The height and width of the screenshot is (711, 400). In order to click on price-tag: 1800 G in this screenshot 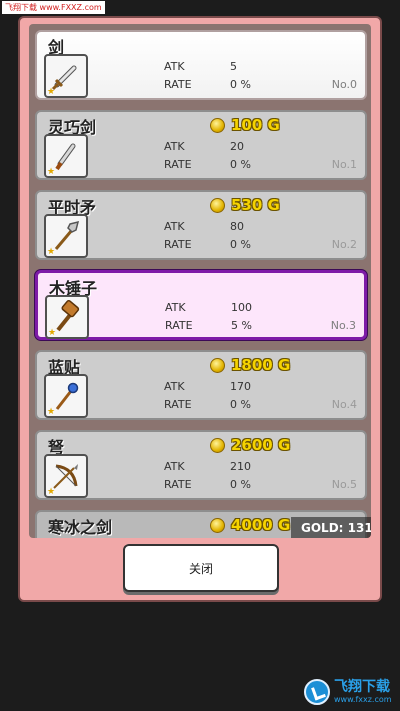, I will do `click(250, 365)`.